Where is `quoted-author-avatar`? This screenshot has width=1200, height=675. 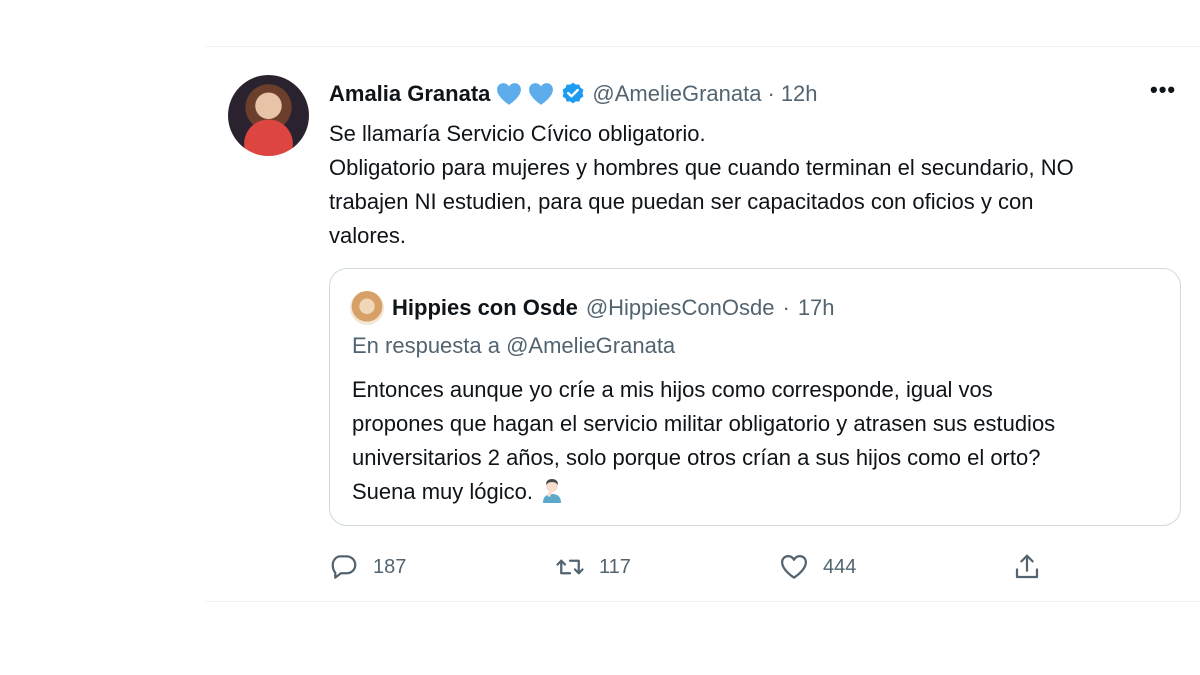
quoted-author-avatar is located at coordinates (367, 308).